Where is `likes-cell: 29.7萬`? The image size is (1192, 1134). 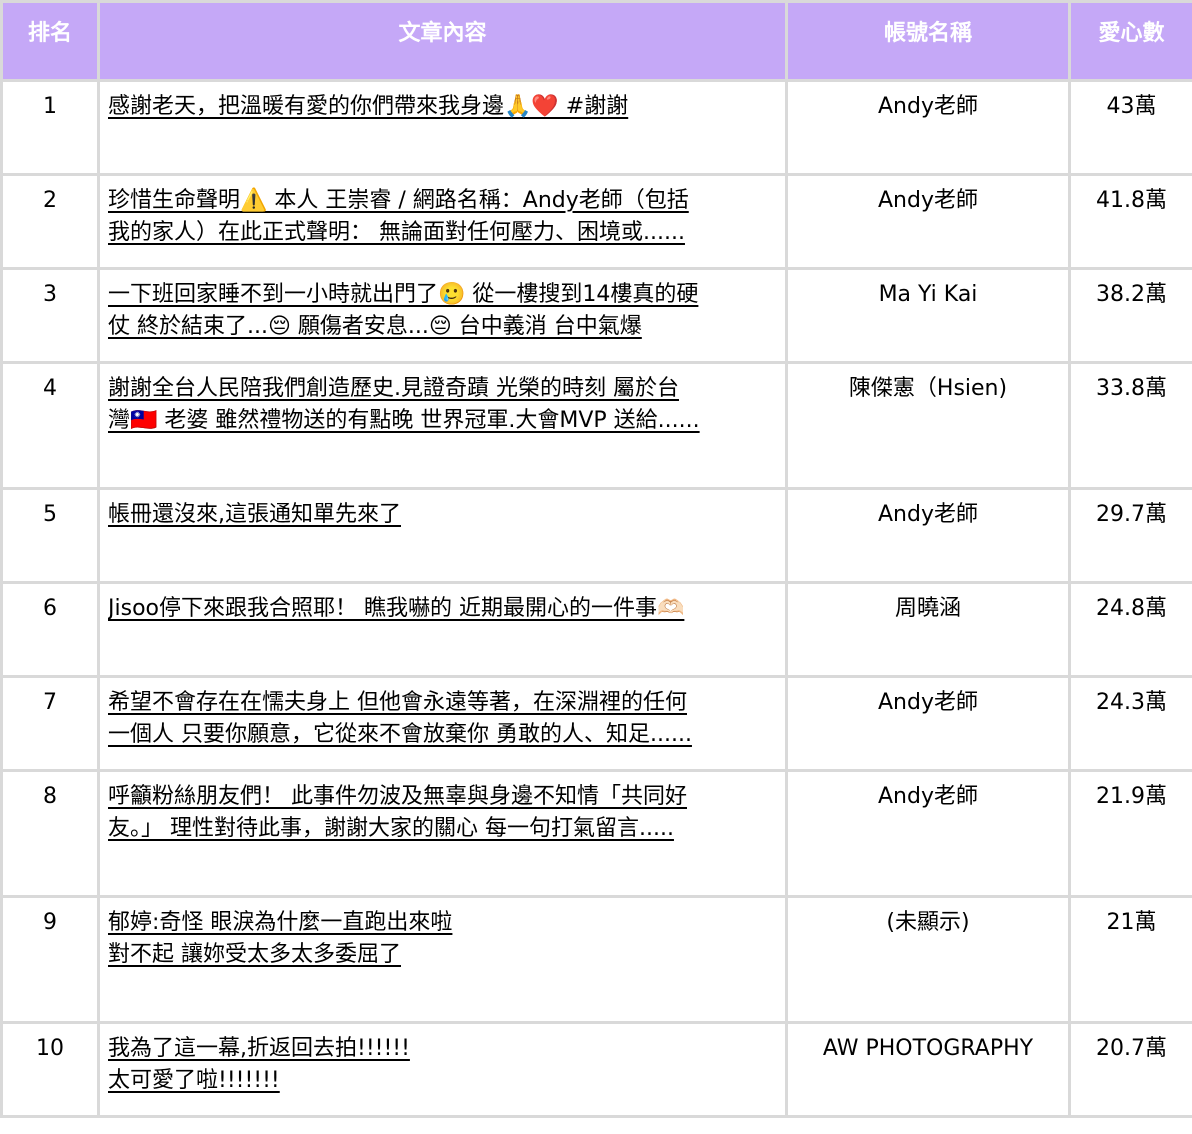
likes-cell: 29.7萬 is located at coordinates (1130, 535).